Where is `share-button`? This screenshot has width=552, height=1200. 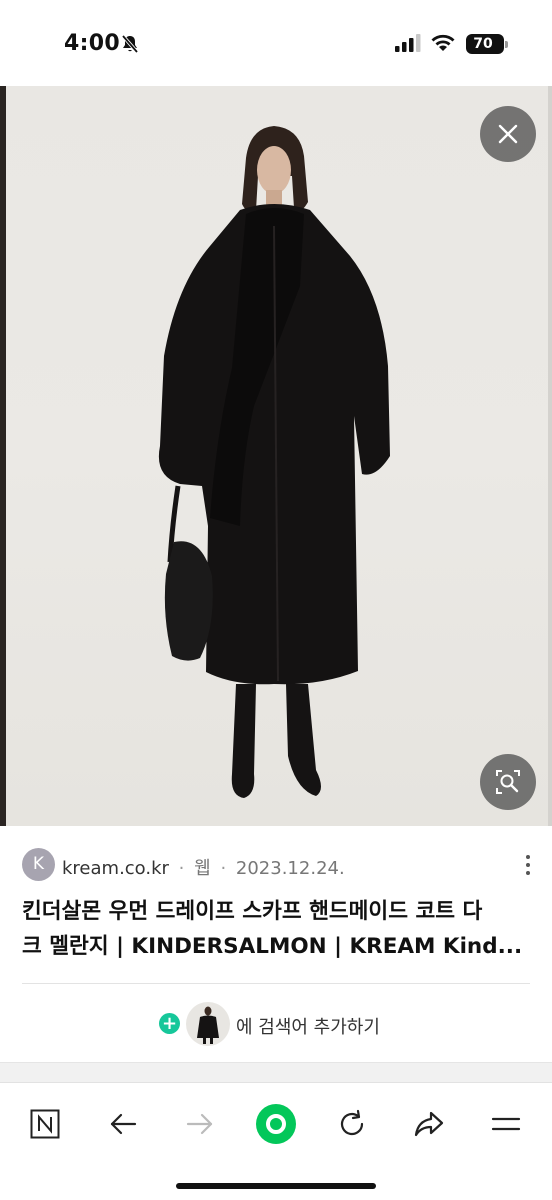 share-button is located at coordinates (429, 1124).